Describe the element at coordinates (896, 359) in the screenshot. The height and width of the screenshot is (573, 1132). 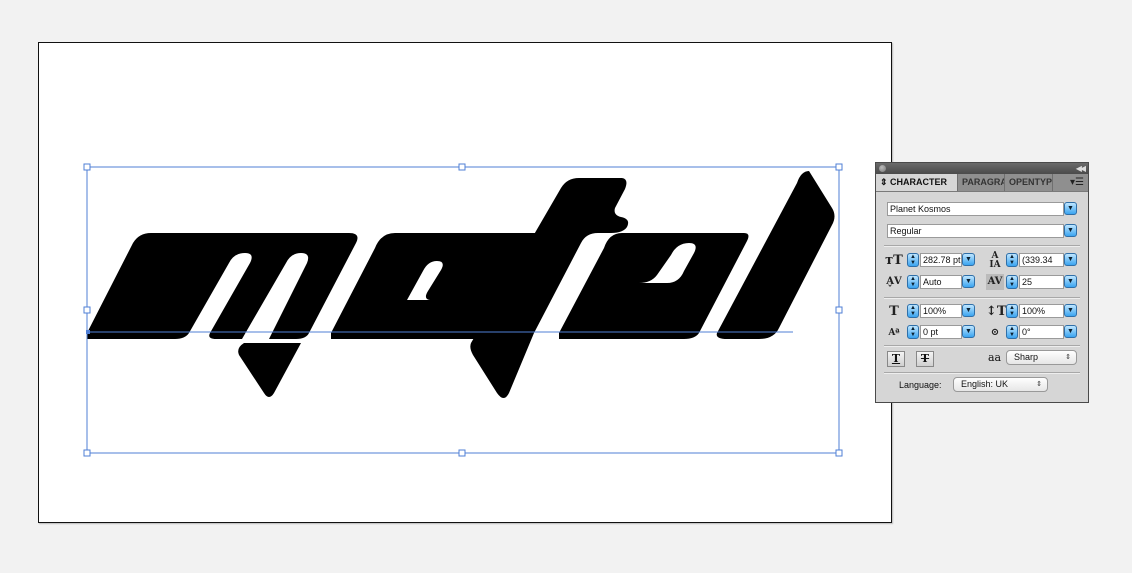
I see `underline-button: T` at that location.